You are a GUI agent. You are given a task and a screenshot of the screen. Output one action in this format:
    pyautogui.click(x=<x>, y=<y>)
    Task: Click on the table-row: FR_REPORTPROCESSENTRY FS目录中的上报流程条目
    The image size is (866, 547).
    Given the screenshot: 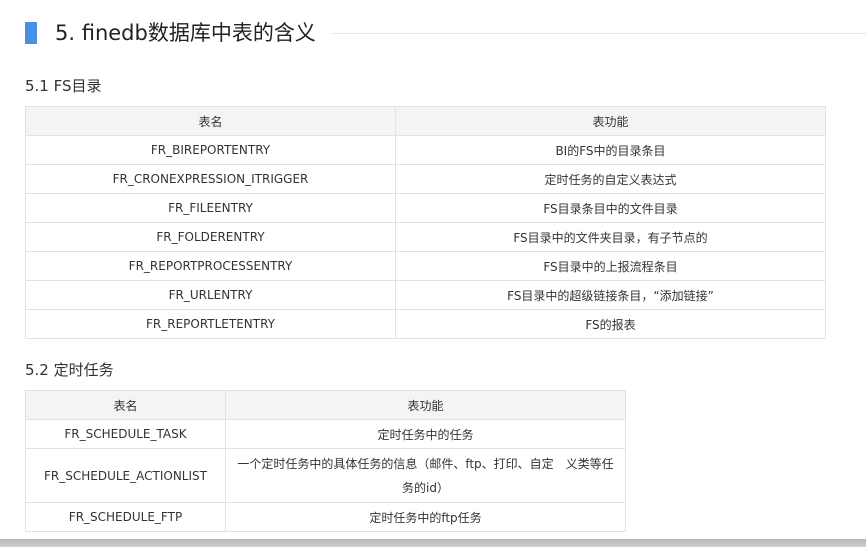 What is the action you would take?
    pyautogui.click(x=425, y=266)
    